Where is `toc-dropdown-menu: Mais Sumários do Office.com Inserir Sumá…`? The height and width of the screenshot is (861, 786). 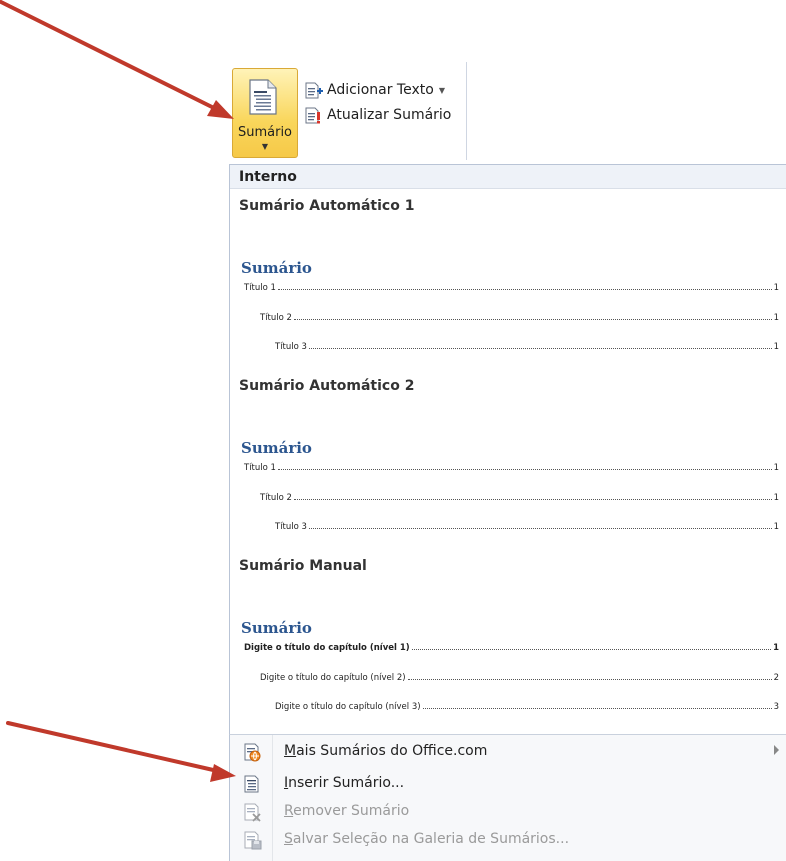 toc-dropdown-menu: Mais Sumários do Office.com Inserir Sumá… is located at coordinates (507, 797).